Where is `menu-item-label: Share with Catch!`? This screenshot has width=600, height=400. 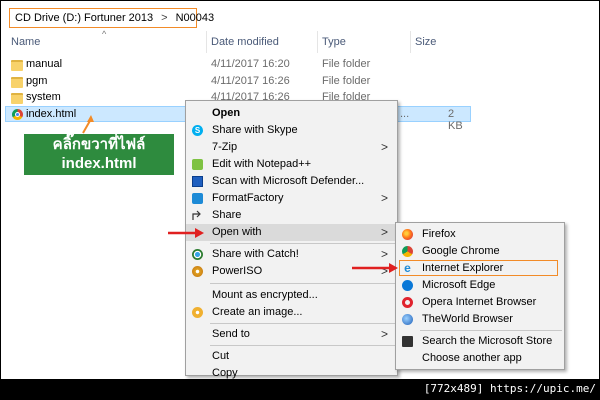
menu-item-label: Share with Catch! is located at coordinates (255, 254).